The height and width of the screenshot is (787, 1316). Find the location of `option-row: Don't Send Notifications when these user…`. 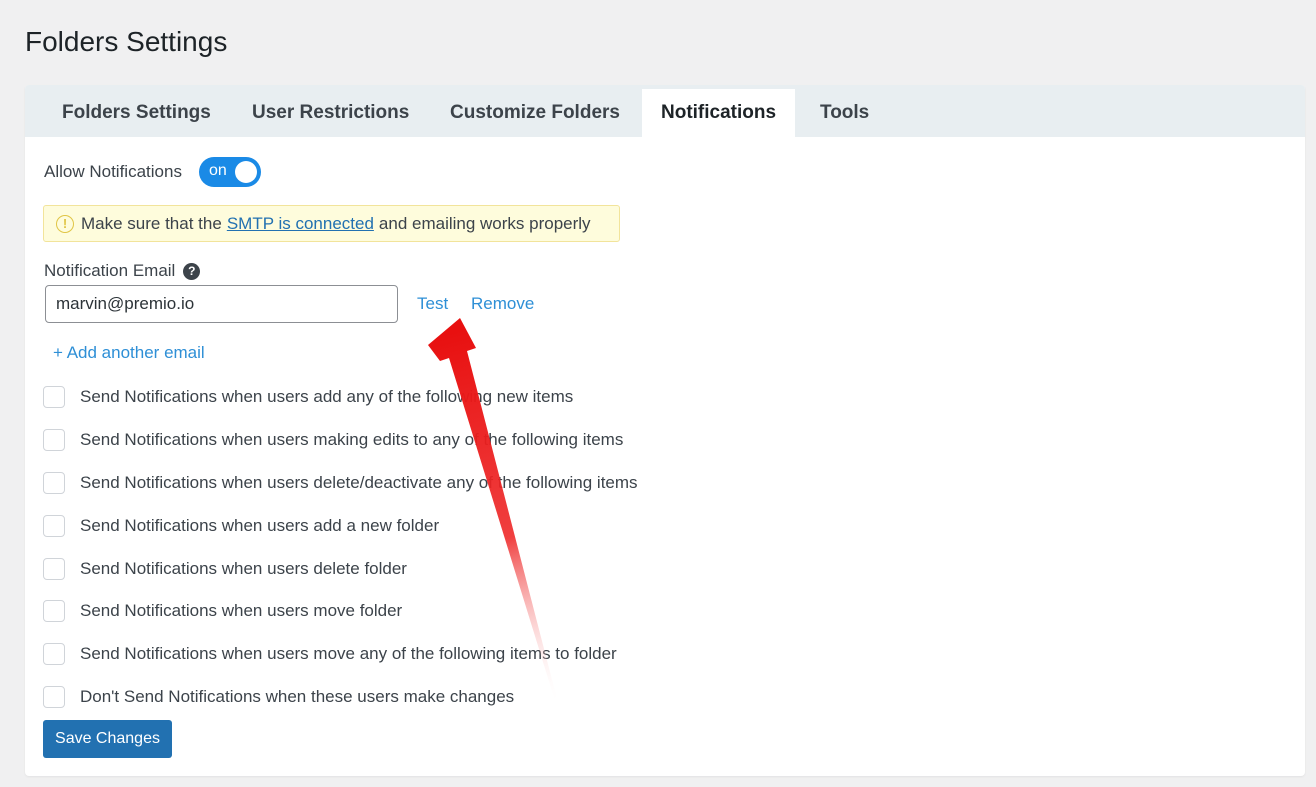

option-row: Don't Send Notifications when these user… is located at coordinates (278, 697).